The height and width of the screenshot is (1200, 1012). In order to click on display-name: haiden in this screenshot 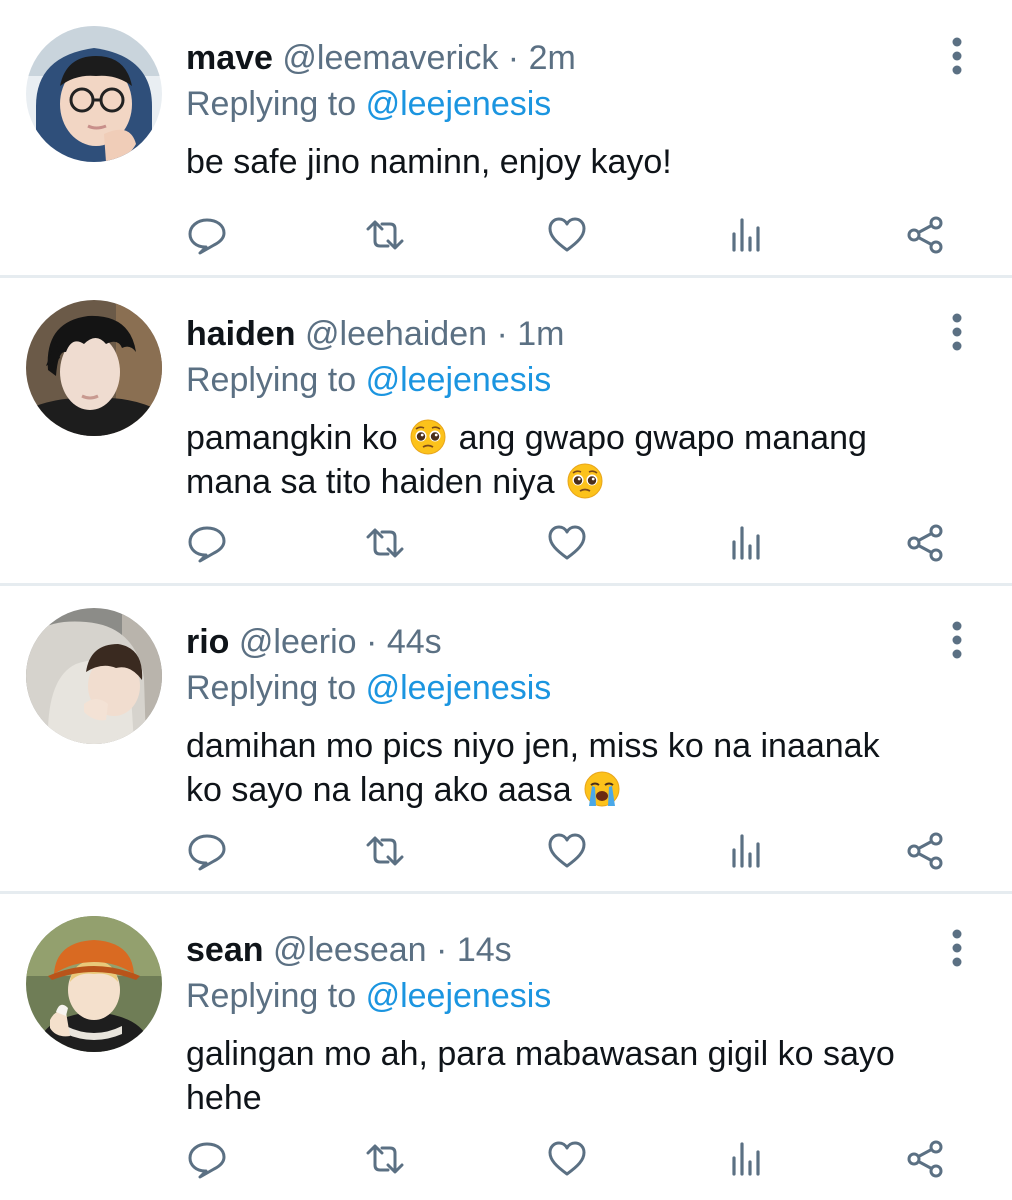, I will do `click(241, 334)`.